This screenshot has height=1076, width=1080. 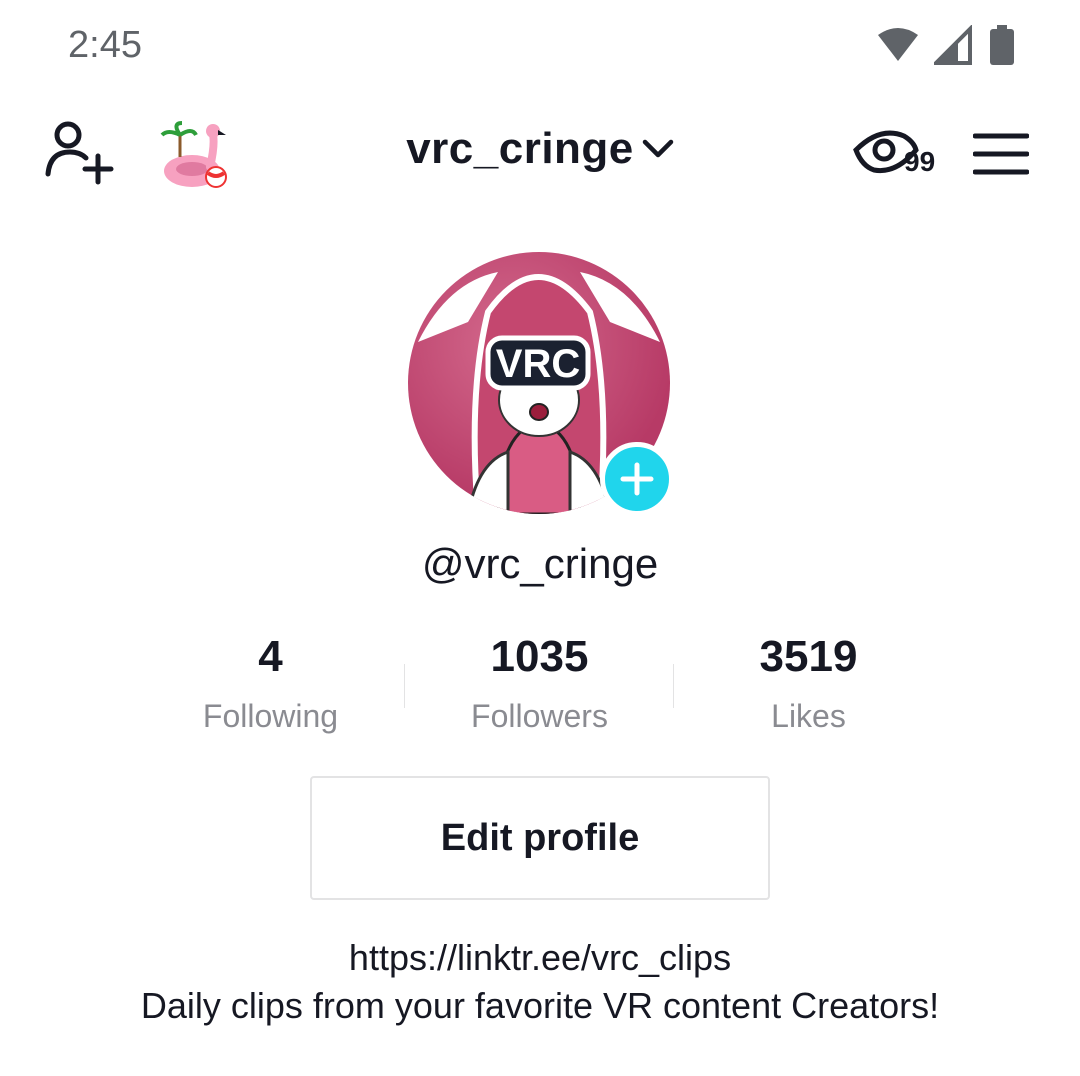 I want to click on menu-button, so click(x=1001, y=154).